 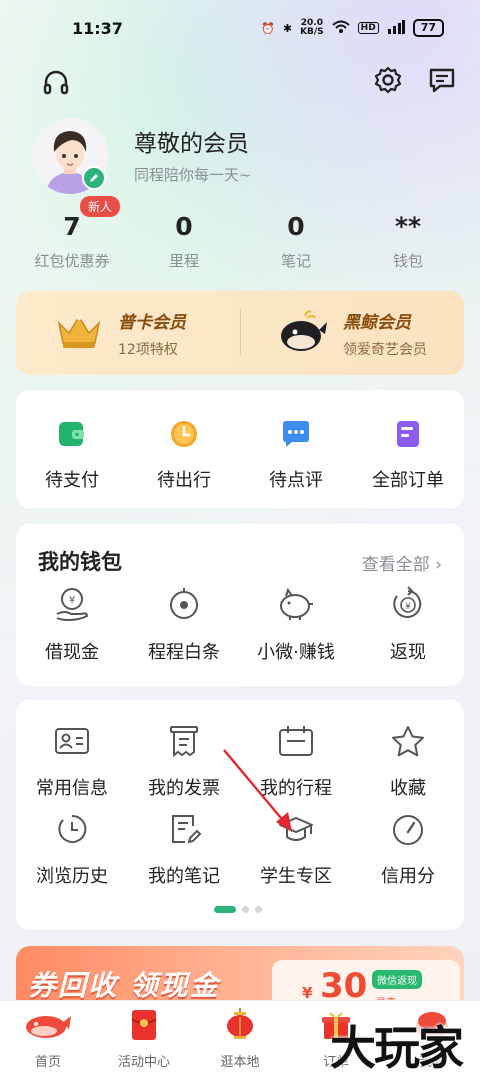 What do you see at coordinates (408, 876) in the screenshot?
I see `tool-label: 信用分` at bounding box center [408, 876].